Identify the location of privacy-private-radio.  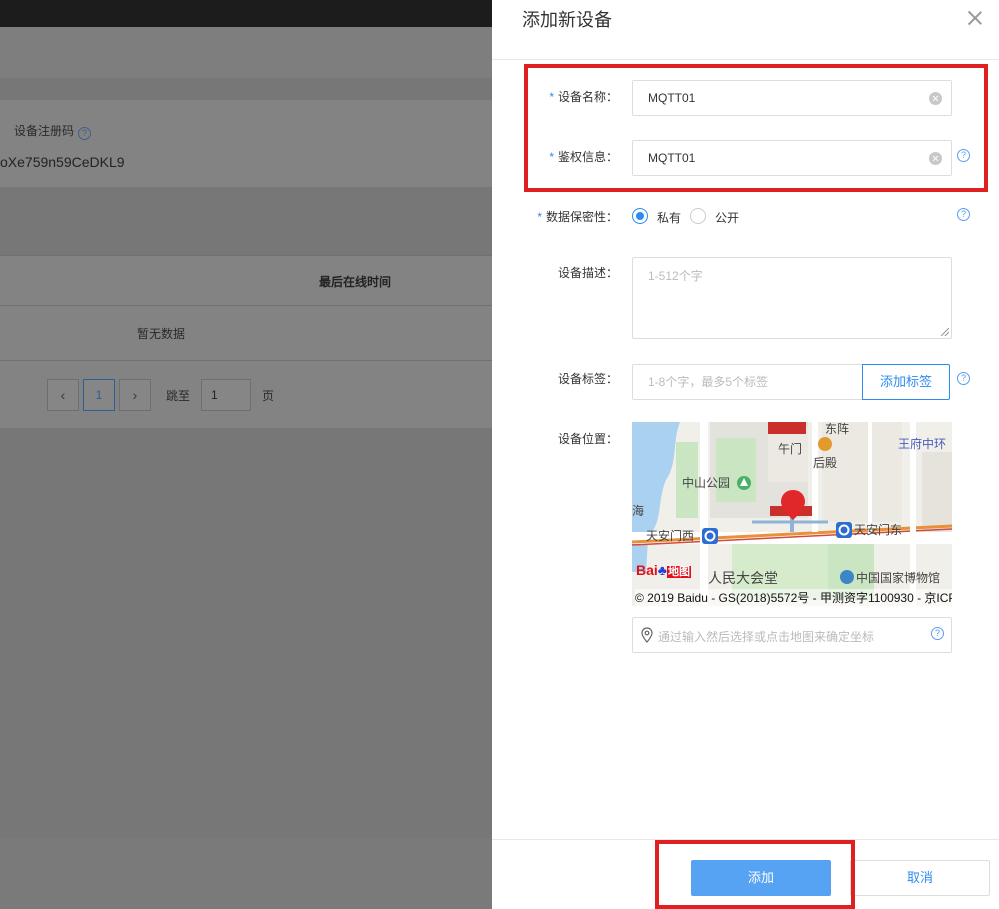
(640, 216).